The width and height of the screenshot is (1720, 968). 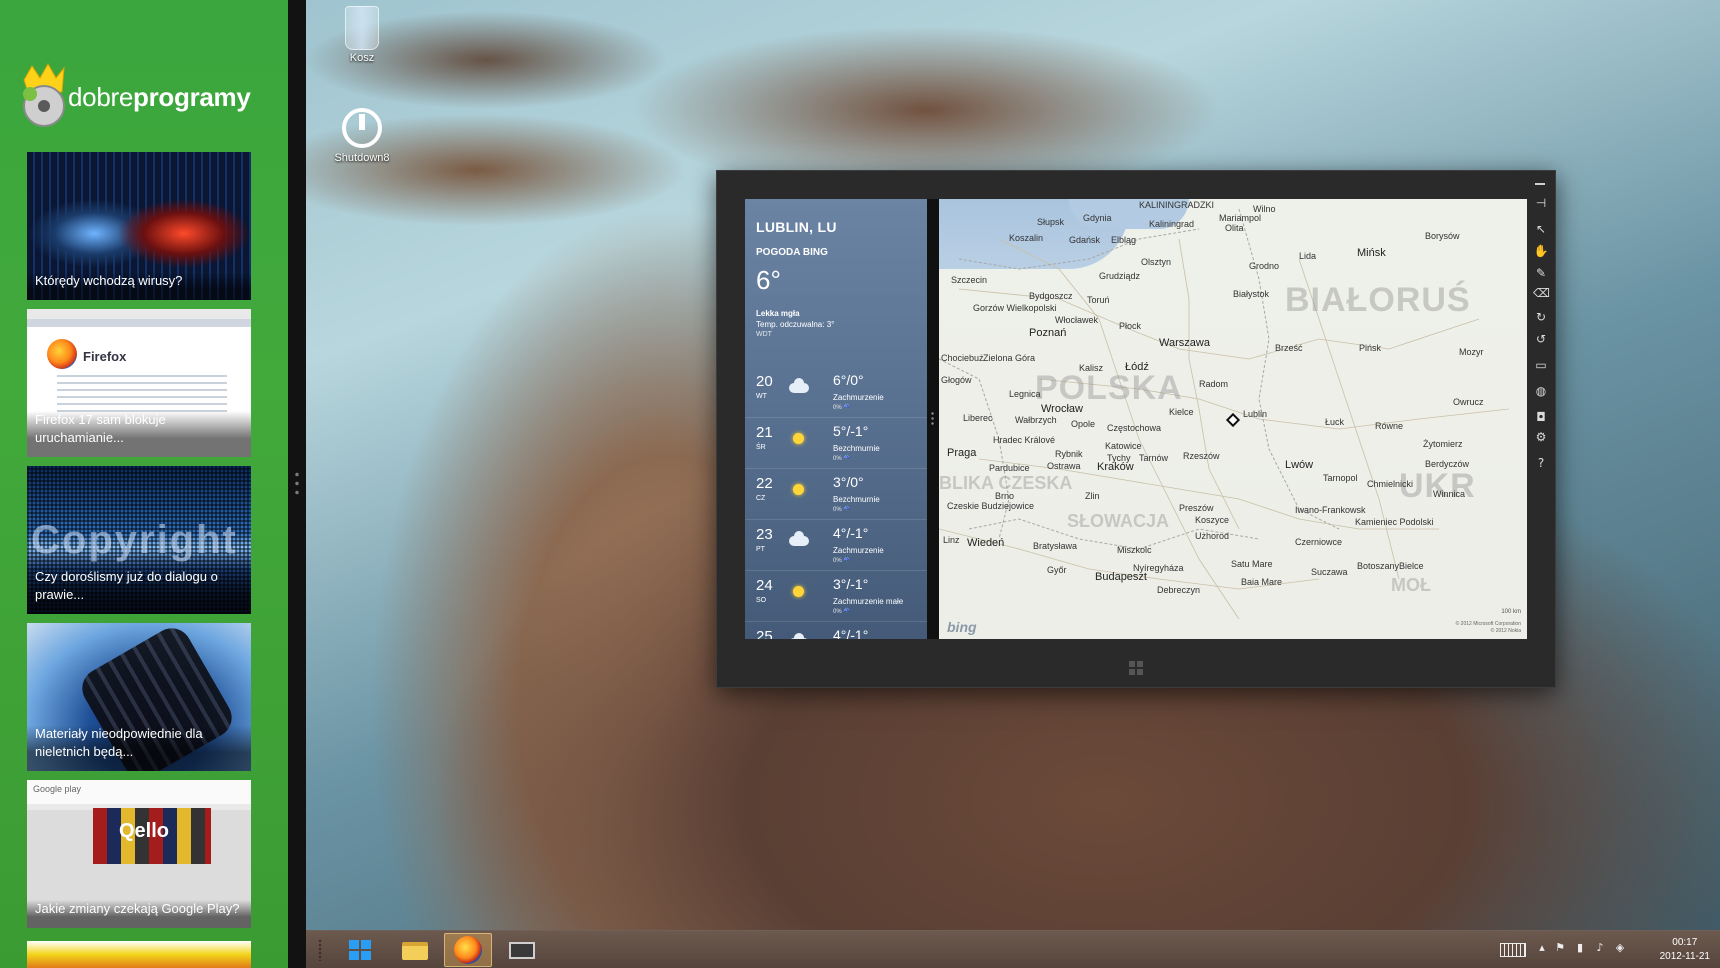 What do you see at coordinates (1120, 276) in the screenshot?
I see `city-label: Grudziądz` at bounding box center [1120, 276].